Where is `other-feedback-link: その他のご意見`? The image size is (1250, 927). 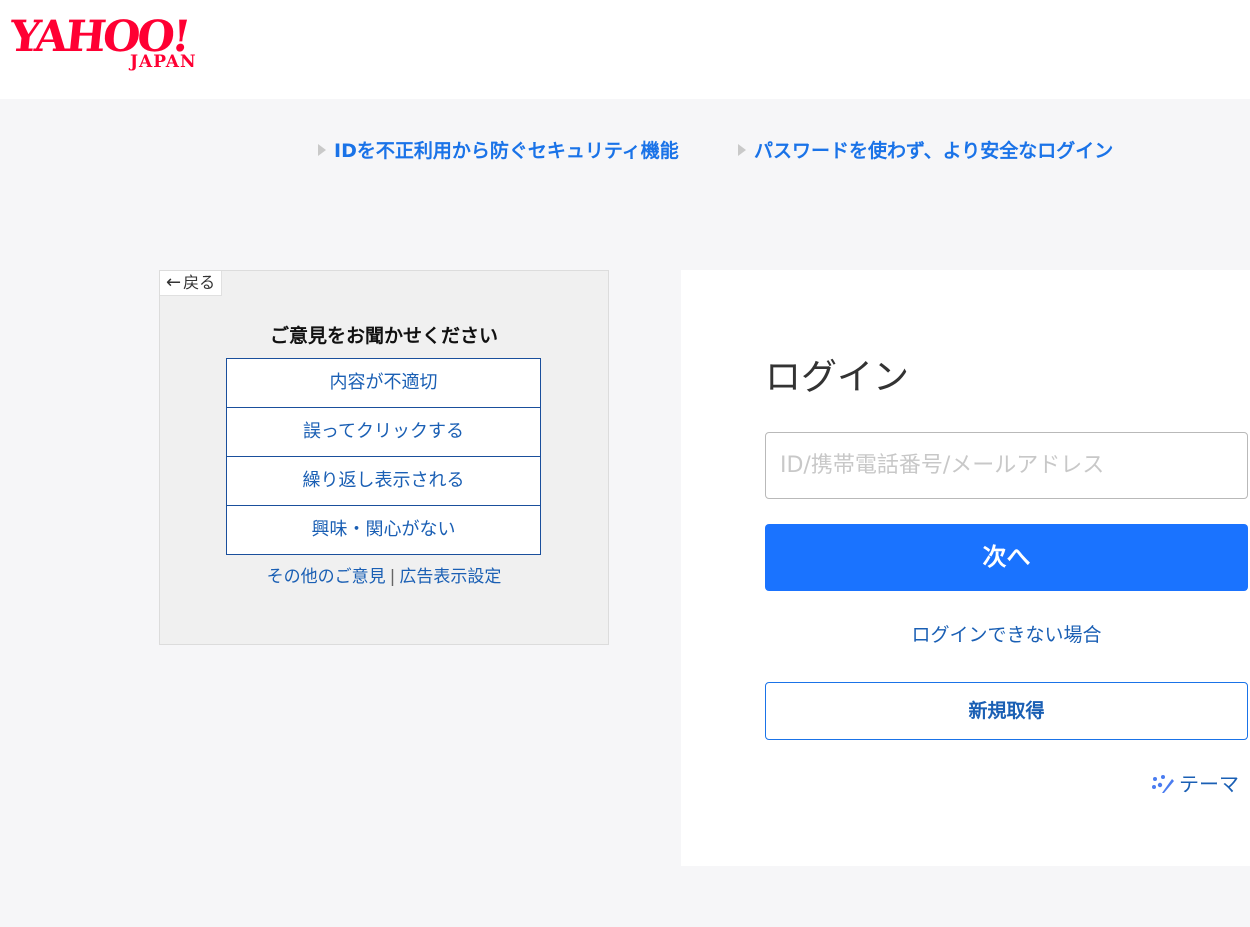 other-feedback-link: その他のご意見 is located at coordinates (326, 577).